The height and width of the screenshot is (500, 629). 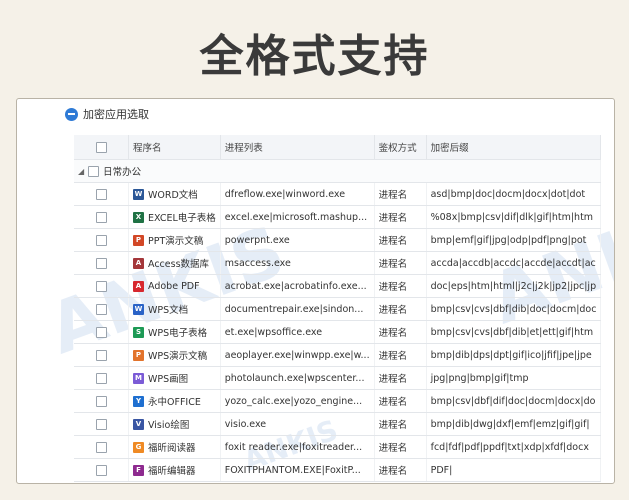 I want to click on program-name-cell: A Access数据库, so click(x=174, y=263).